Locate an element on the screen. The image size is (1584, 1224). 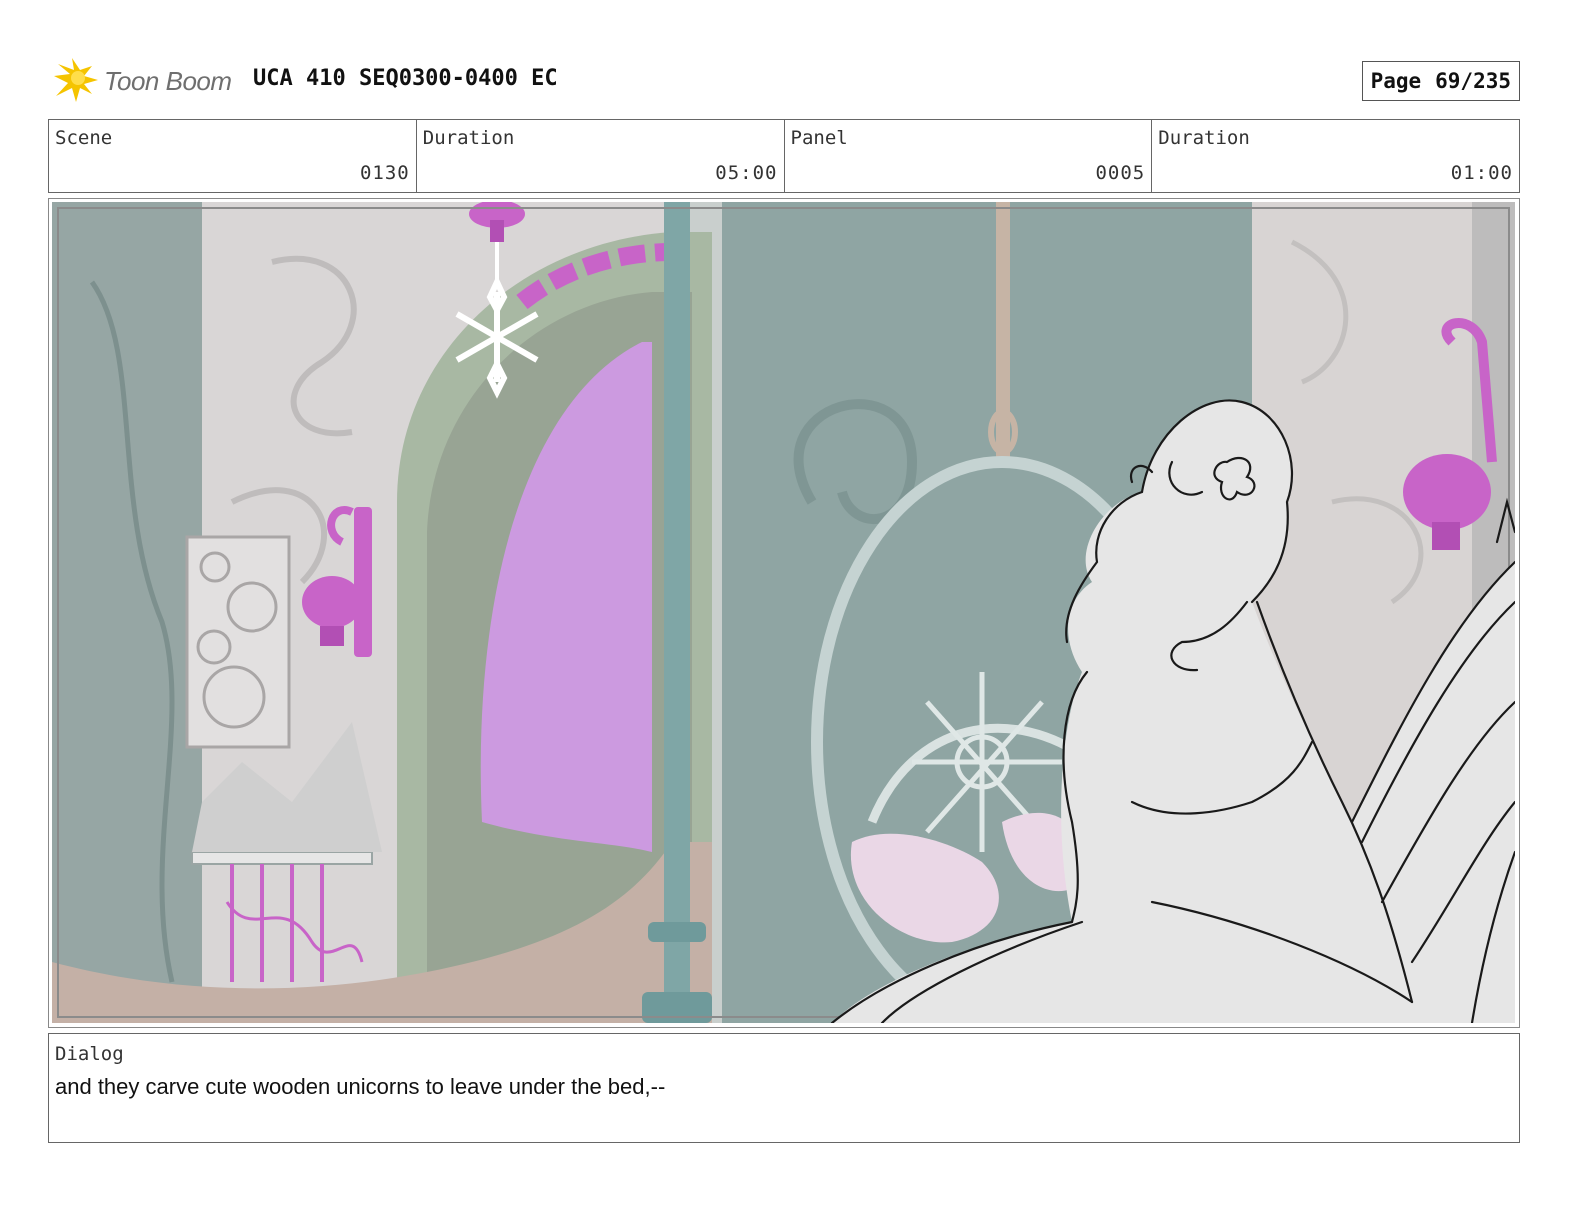
scene-duration-value: 05:00 is located at coordinates (746, 173).